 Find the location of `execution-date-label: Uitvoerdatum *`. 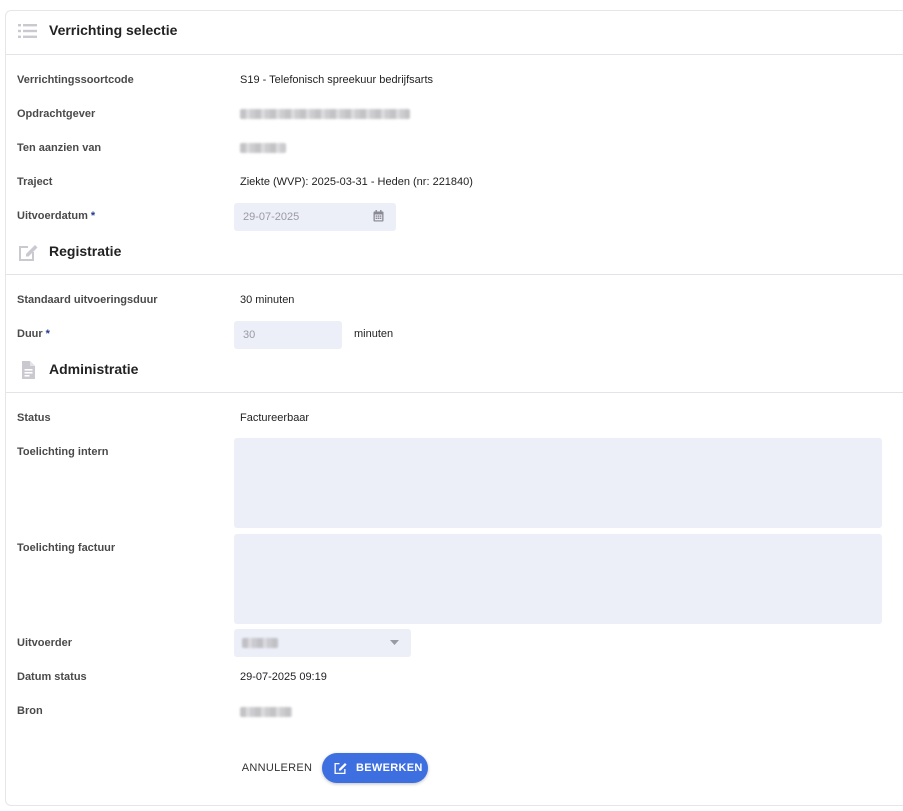

execution-date-label: Uitvoerdatum * is located at coordinates (56, 216).